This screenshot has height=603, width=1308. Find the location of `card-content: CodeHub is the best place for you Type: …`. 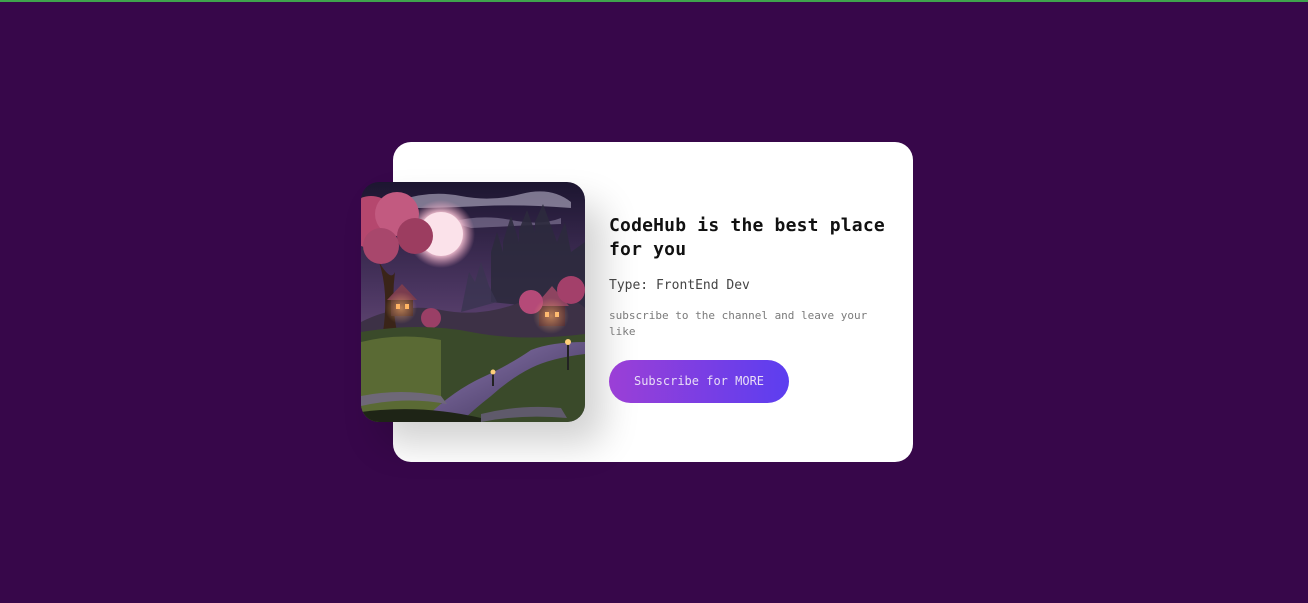

card-content: CodeHub is the best place for you Type: … is located at coordinates (749, 308).